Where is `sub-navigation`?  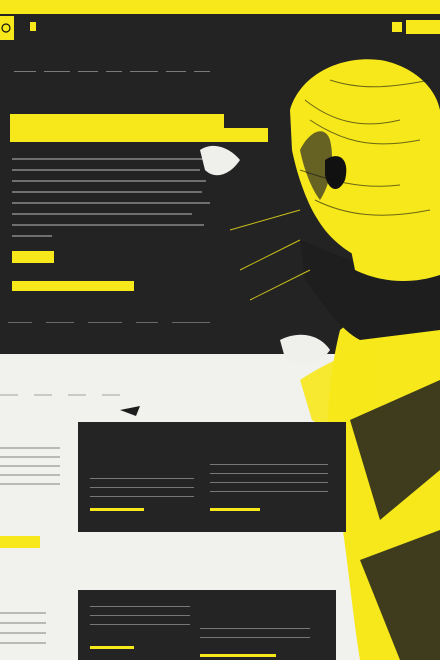
sub-navigation is located at coordinates (112, 71).